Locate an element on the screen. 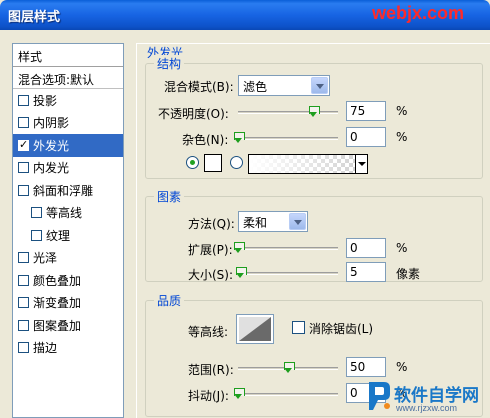  elements-title: 图素 is located at coordinates (169, 196).